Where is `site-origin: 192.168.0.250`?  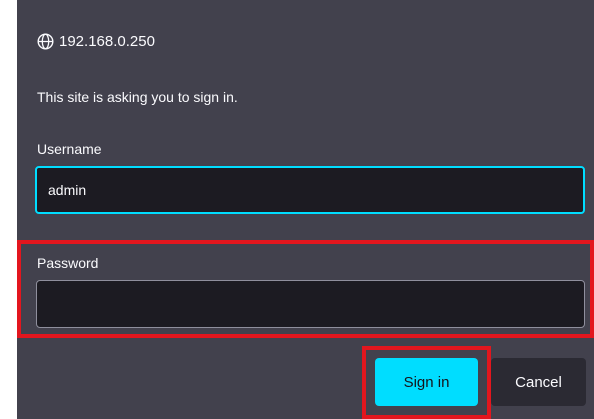
site-origin: 192.168.0.250 is located at coordinates (96, 41).